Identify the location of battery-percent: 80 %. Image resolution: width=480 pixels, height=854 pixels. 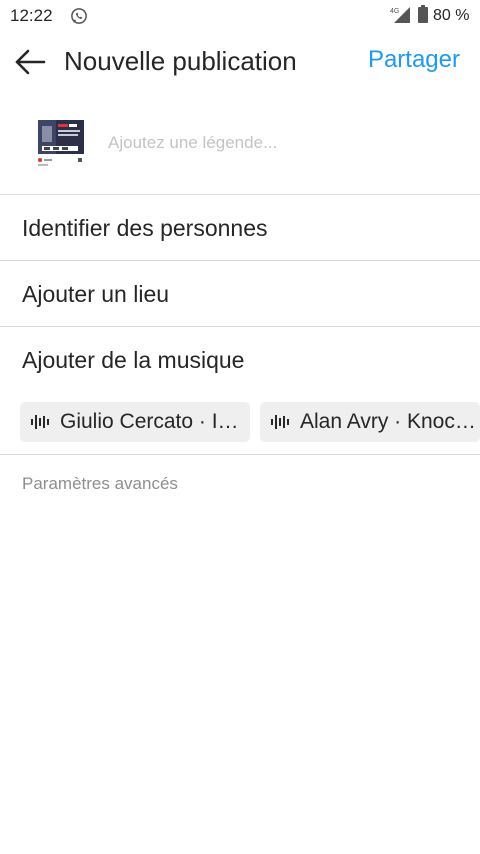
(451, 15).